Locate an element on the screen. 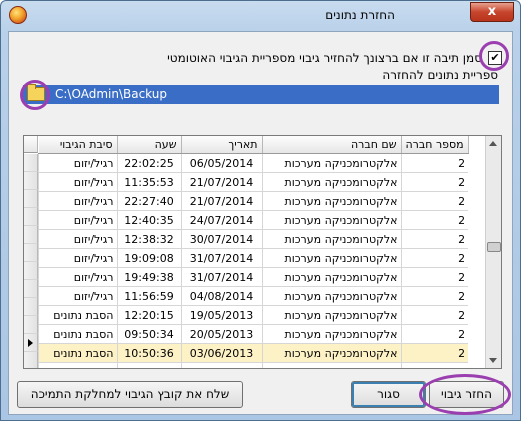 The width and height of the screenshot is (521, 421). cell-date: 01/05/2014 is located at coordinates (221, 365).